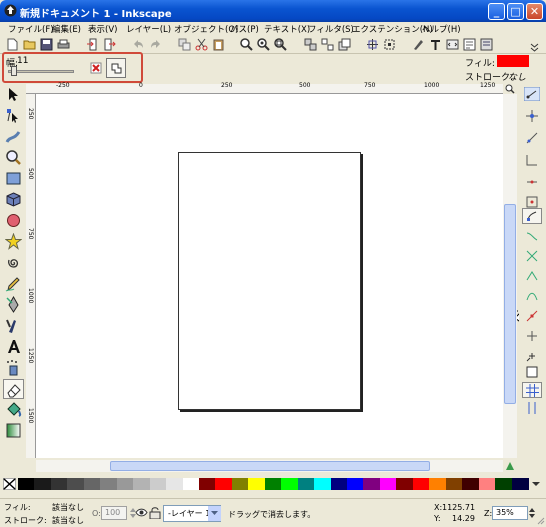 The image size is (546, 527). What do you see at coordinates (496, 11) in the screenshot?
I see `minimize-button: _` at bounding box center [496, 11].